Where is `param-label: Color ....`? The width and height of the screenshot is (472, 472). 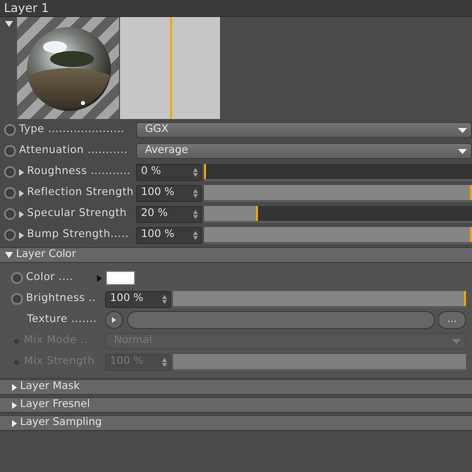 param-label: Color .... is located at coordinates (50, 278).